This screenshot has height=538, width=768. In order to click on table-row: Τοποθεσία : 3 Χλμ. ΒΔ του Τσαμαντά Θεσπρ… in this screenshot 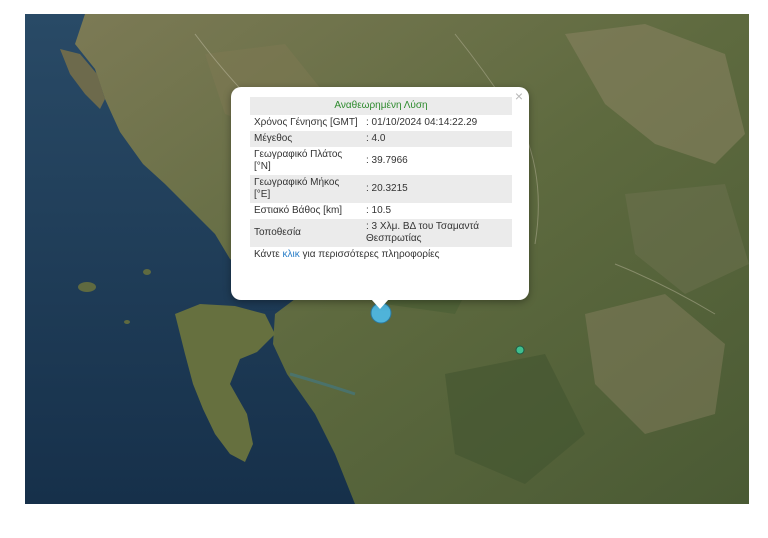, I will do `click(381, 233)`.